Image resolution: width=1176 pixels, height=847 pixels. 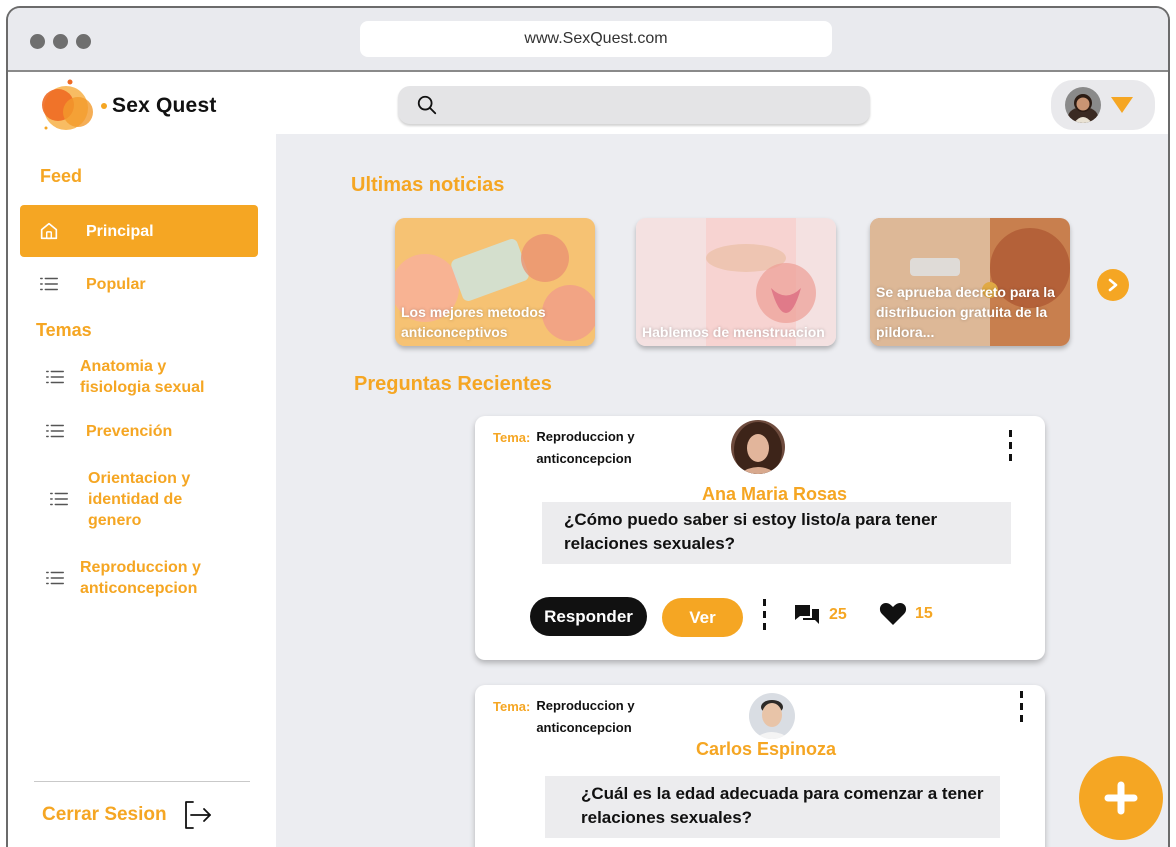 I want to click on brand-name: Sex Quest, so click(x=164, y=105).